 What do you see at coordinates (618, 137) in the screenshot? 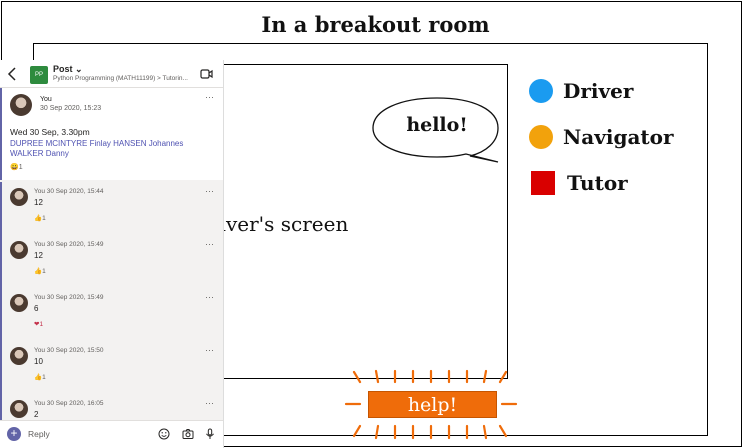
I see `legend-label: Navigator` at bounding box center [618, 137].